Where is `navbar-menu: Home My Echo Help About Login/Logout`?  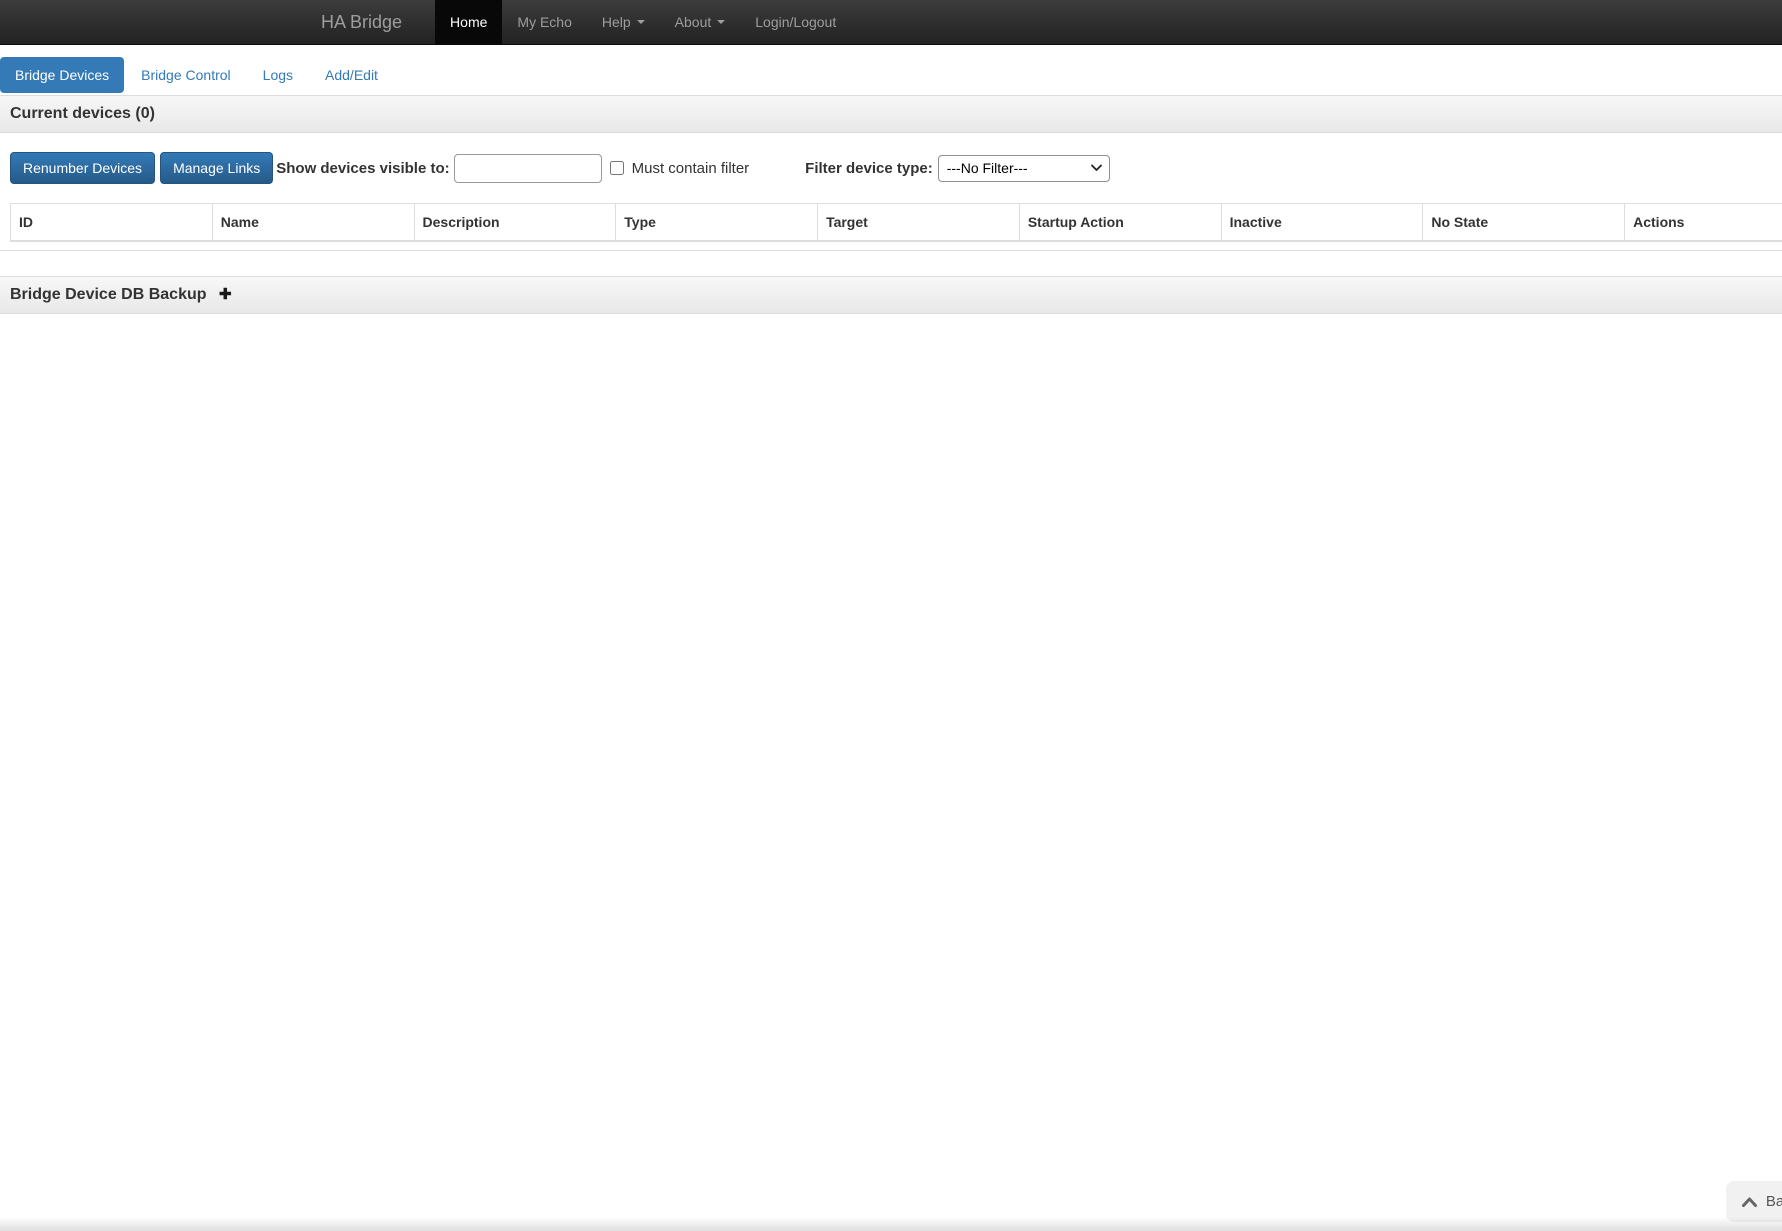
navbar-menu: Home My Echo Help About Login/Logout is located at coordinates (643, 22).